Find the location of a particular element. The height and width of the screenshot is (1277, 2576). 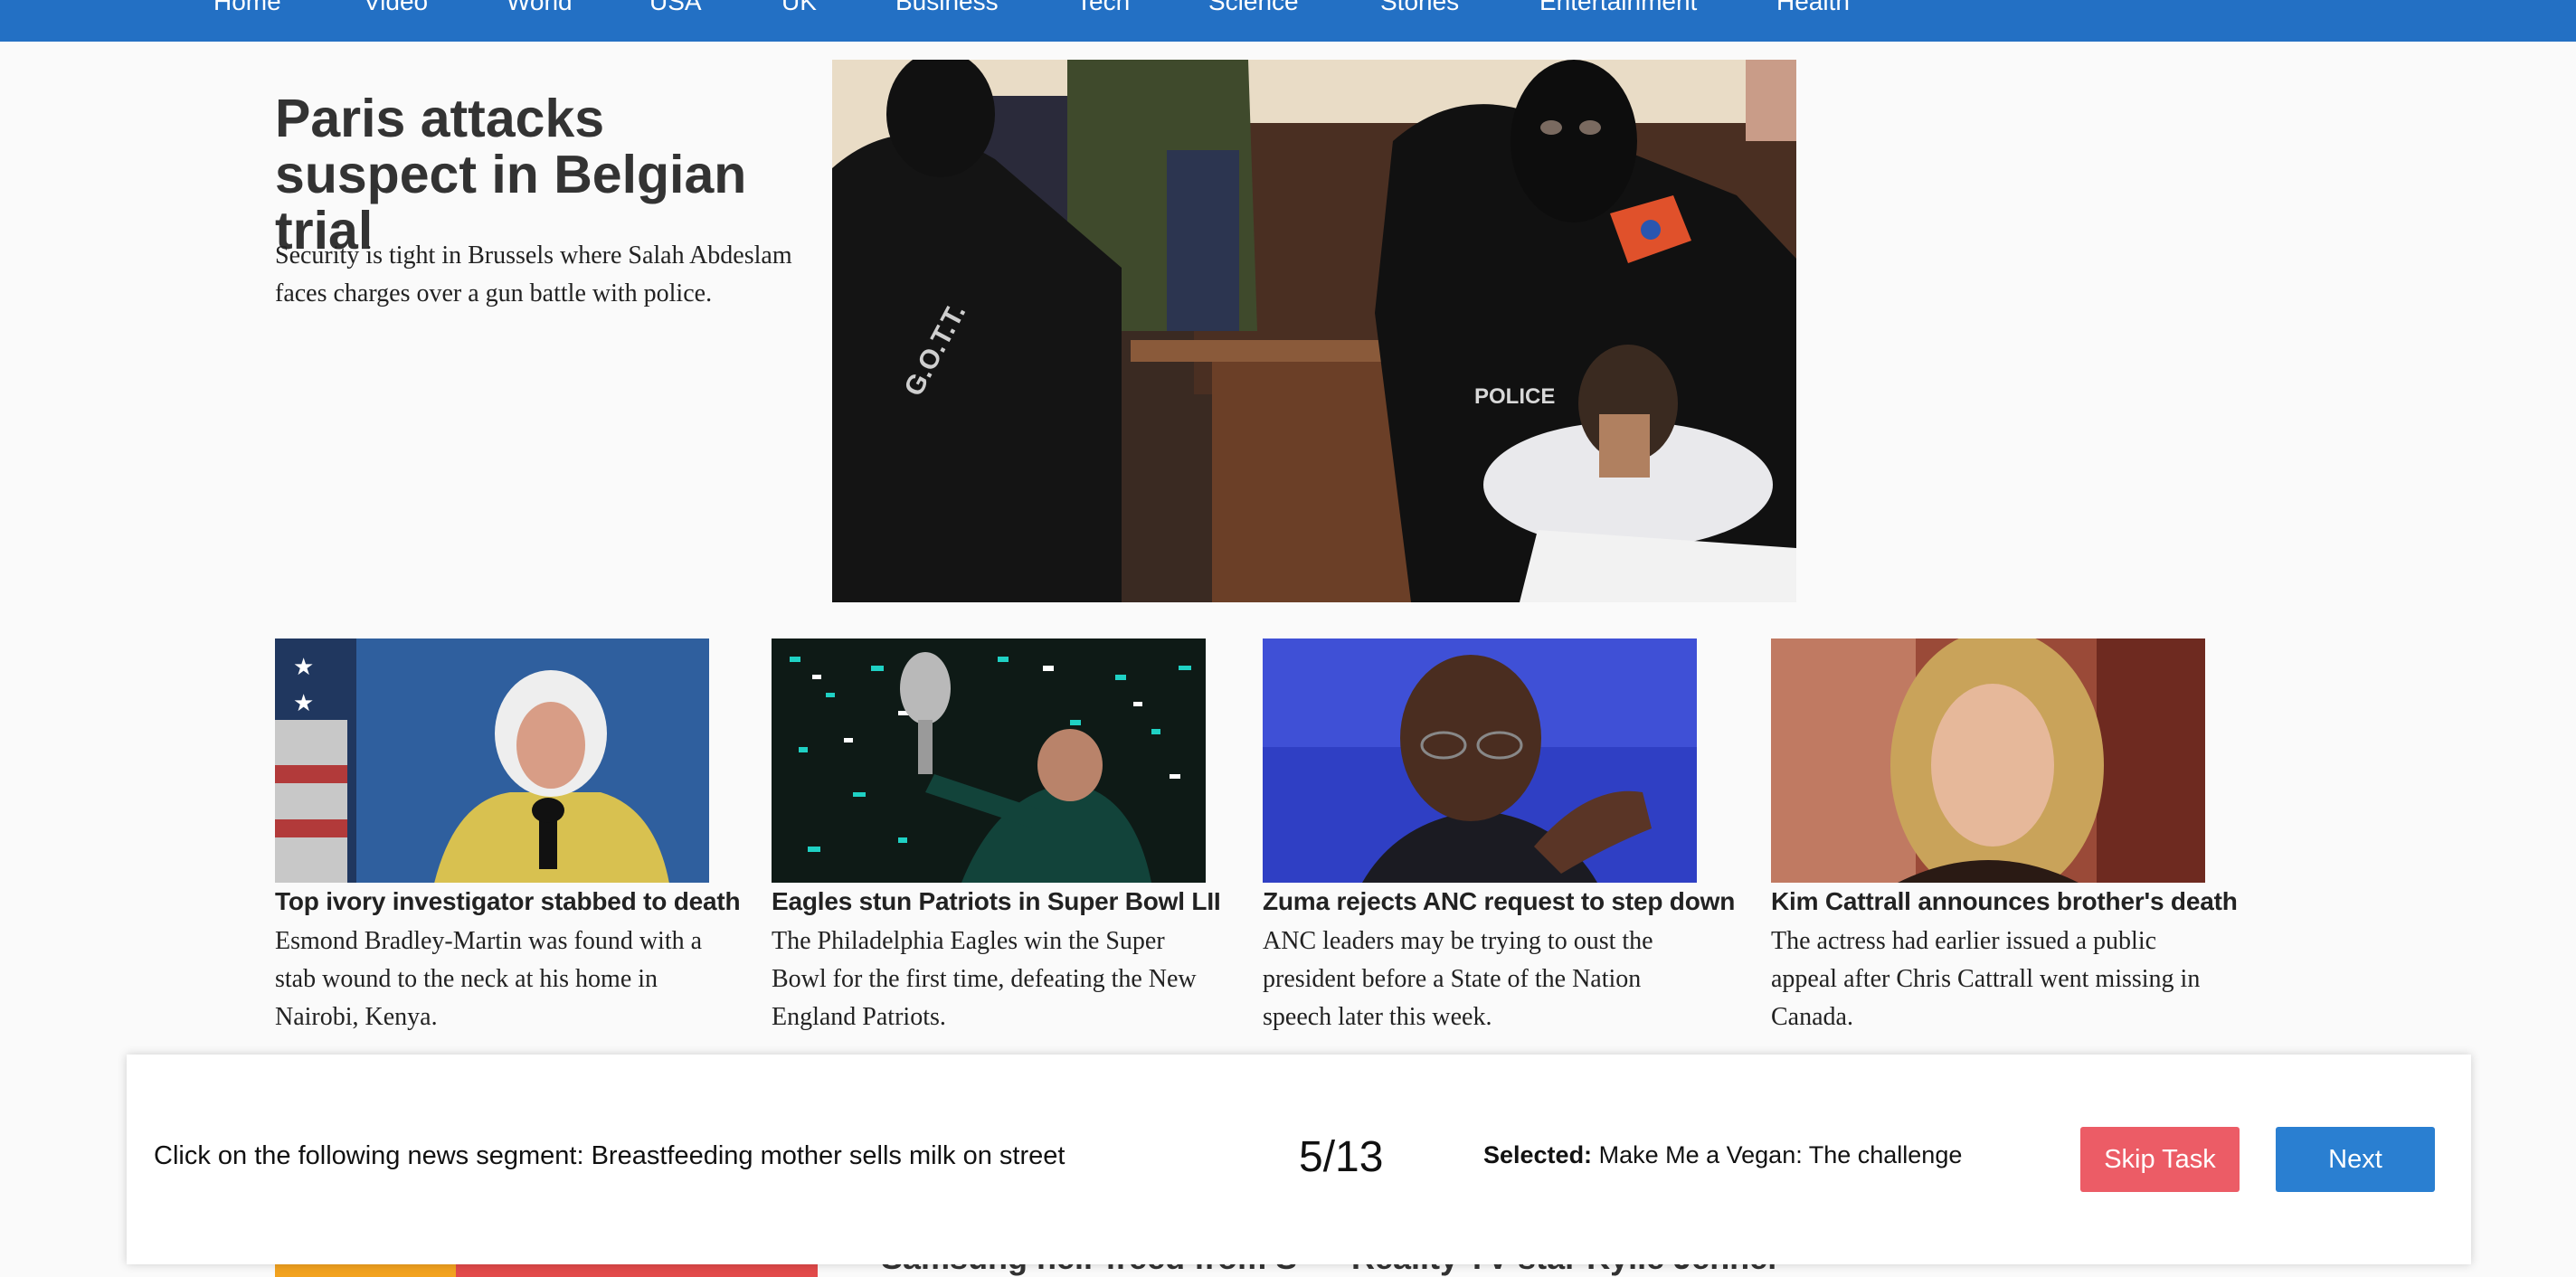

super-bowl-photo is located at coordinates (989, 760).